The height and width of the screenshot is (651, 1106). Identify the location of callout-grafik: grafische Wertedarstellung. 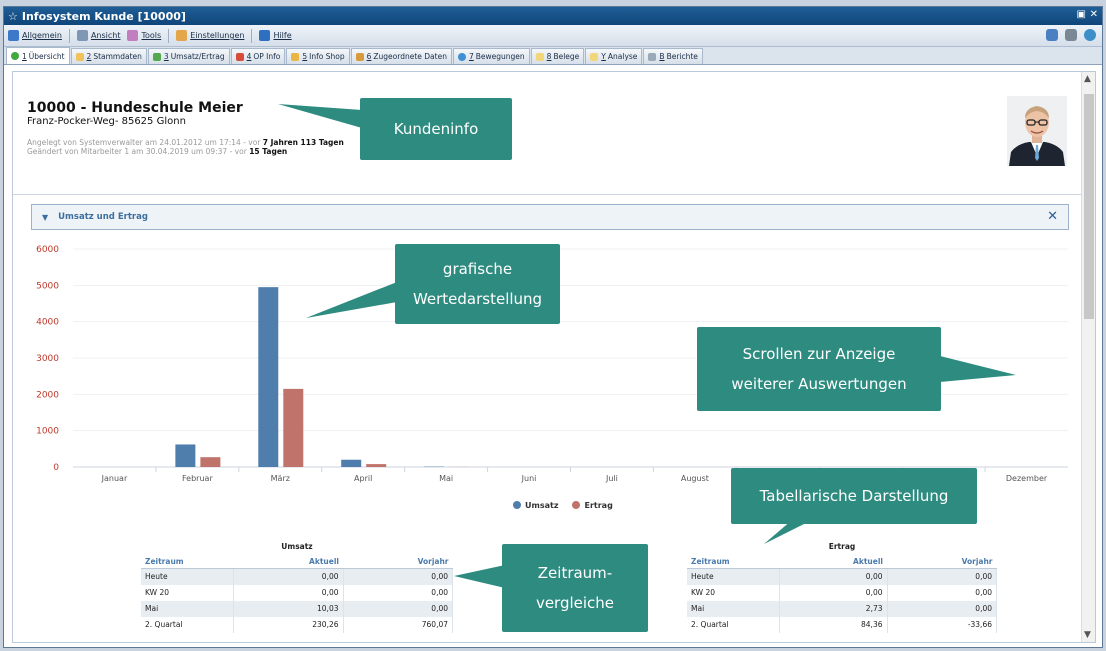
(477, 284).